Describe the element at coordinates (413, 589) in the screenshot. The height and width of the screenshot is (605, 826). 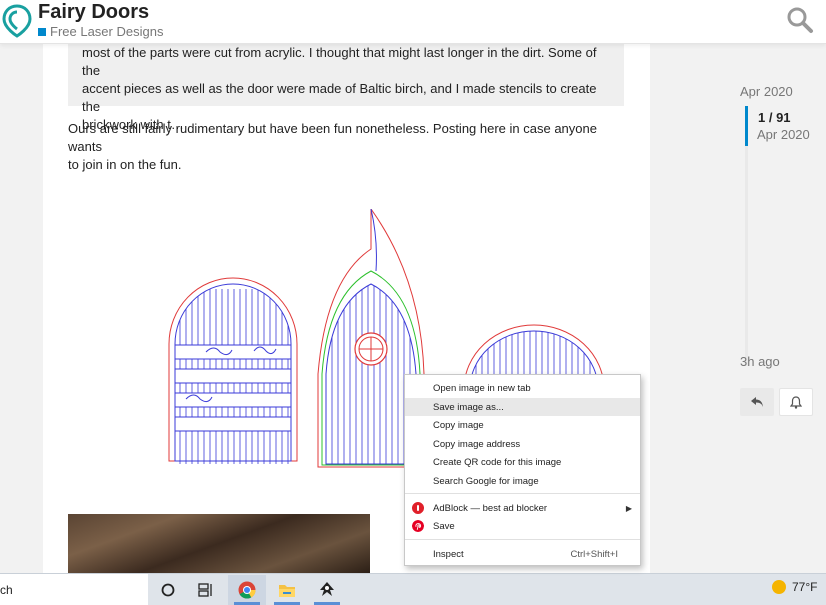
I see `windows-taskbar: ch 77°F` at that location.